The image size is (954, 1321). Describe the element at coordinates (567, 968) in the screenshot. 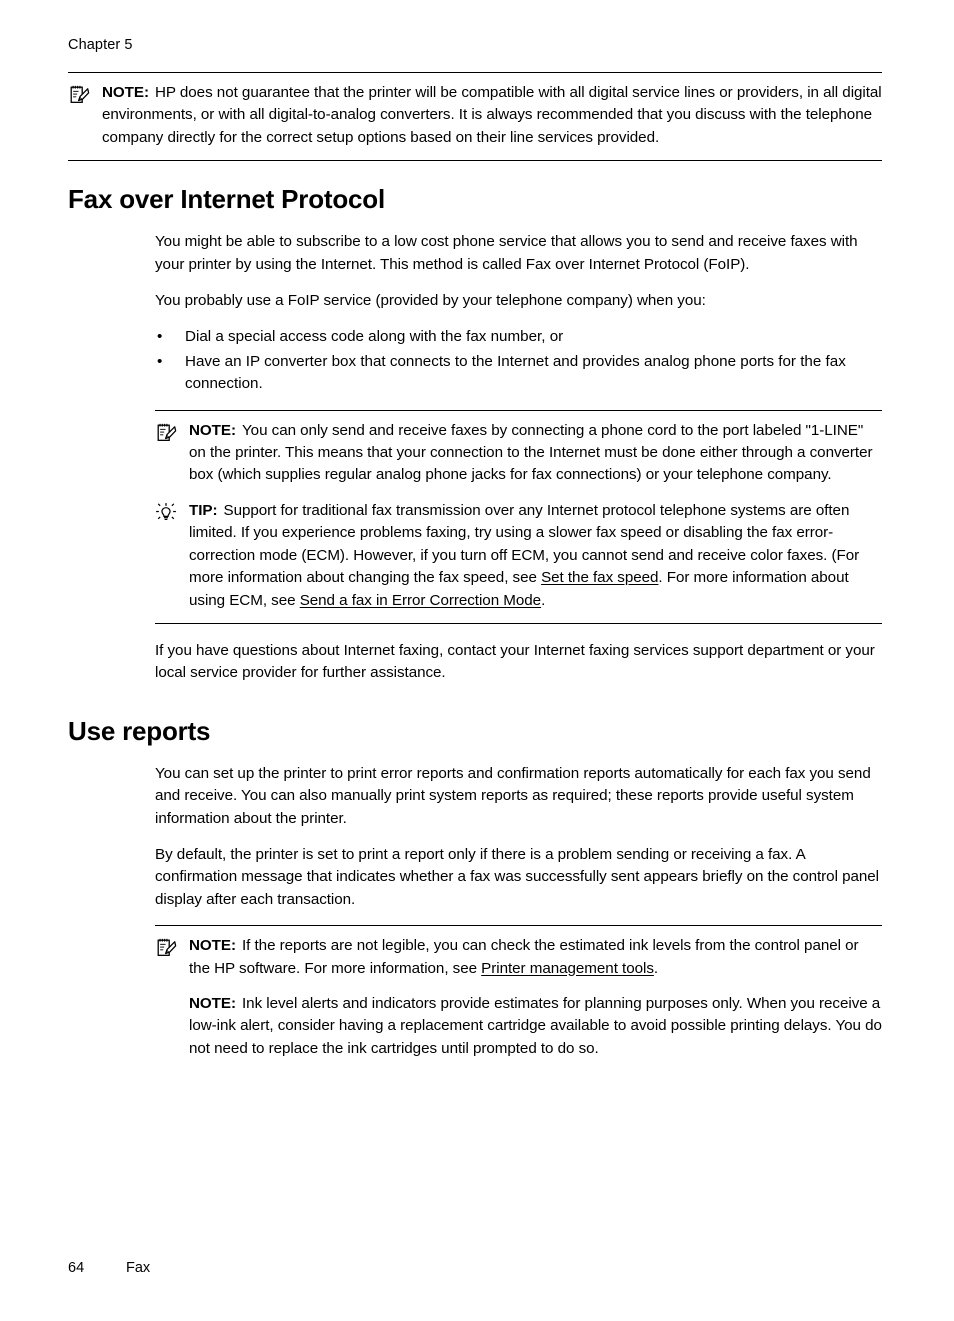

I see `cross-reference-link-printer-management-tools: Printer management tools` at that location.